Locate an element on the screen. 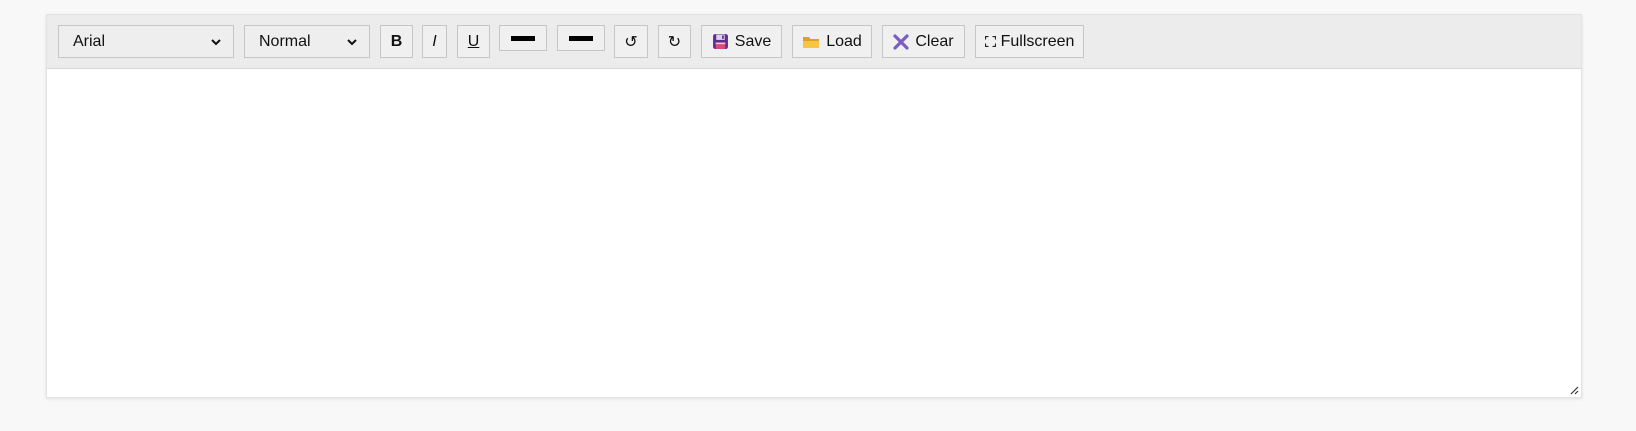 The height and width of the screenshot is (431, 1636). bold-button: B is located at coordinates (396, 41).